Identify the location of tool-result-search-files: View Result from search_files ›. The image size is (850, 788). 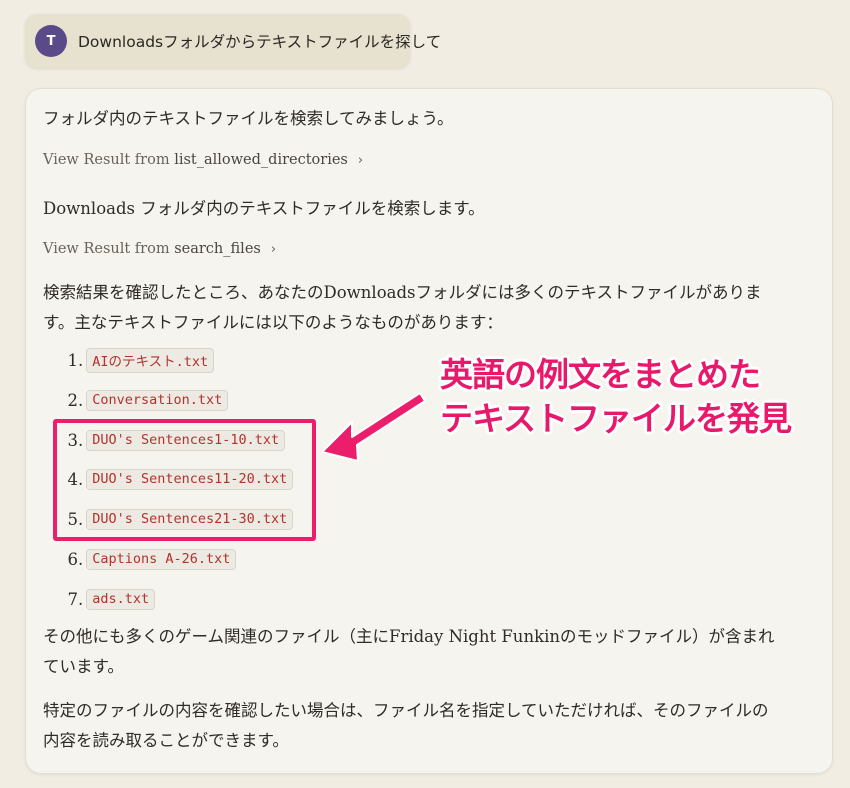
(159, 249).